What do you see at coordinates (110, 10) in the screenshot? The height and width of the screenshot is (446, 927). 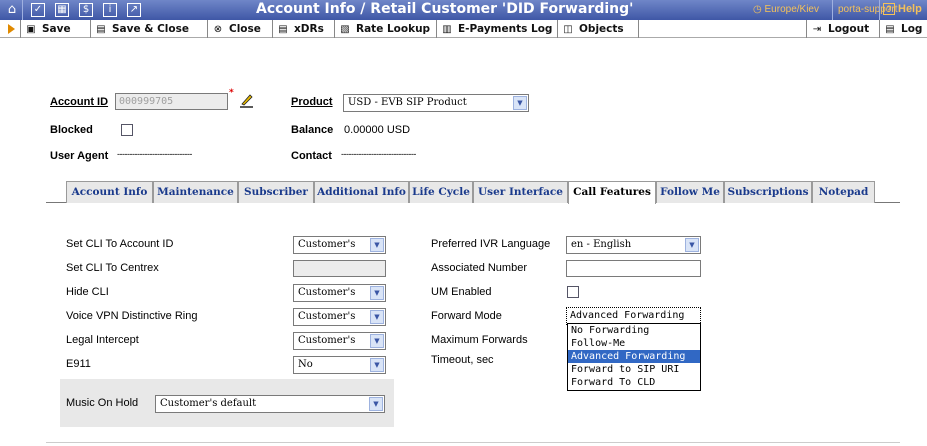 I see `info-icon: i` at bounding box center [110, 10].